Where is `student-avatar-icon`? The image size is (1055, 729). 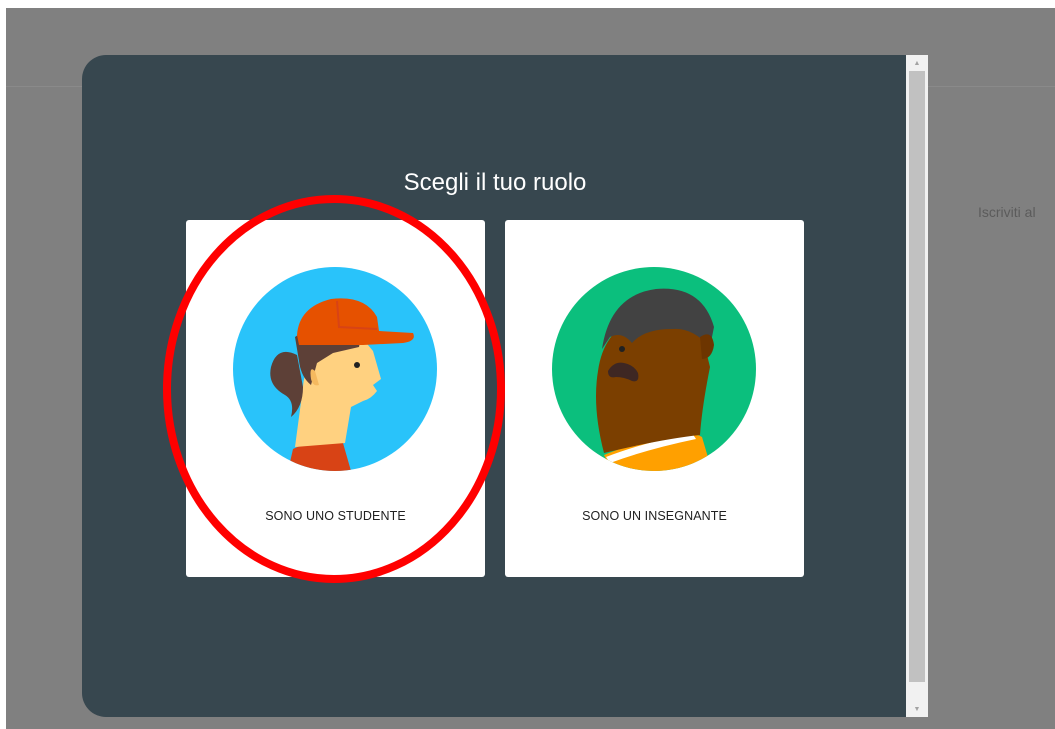 student-avatar-icon is located at coordinates (335, 369).